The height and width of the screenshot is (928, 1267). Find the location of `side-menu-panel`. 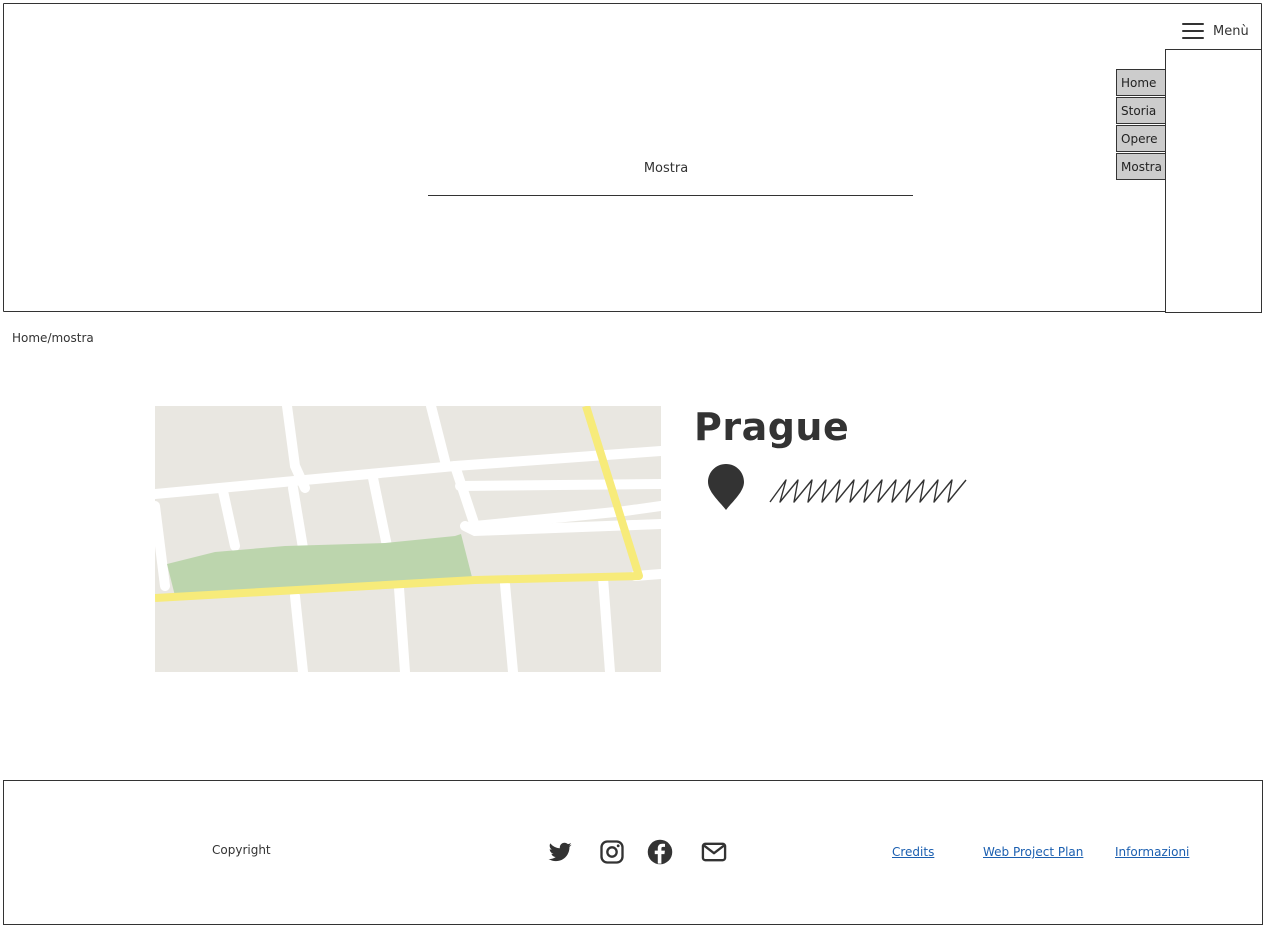

side-menu-panel is located at coordinates (1213, 181).